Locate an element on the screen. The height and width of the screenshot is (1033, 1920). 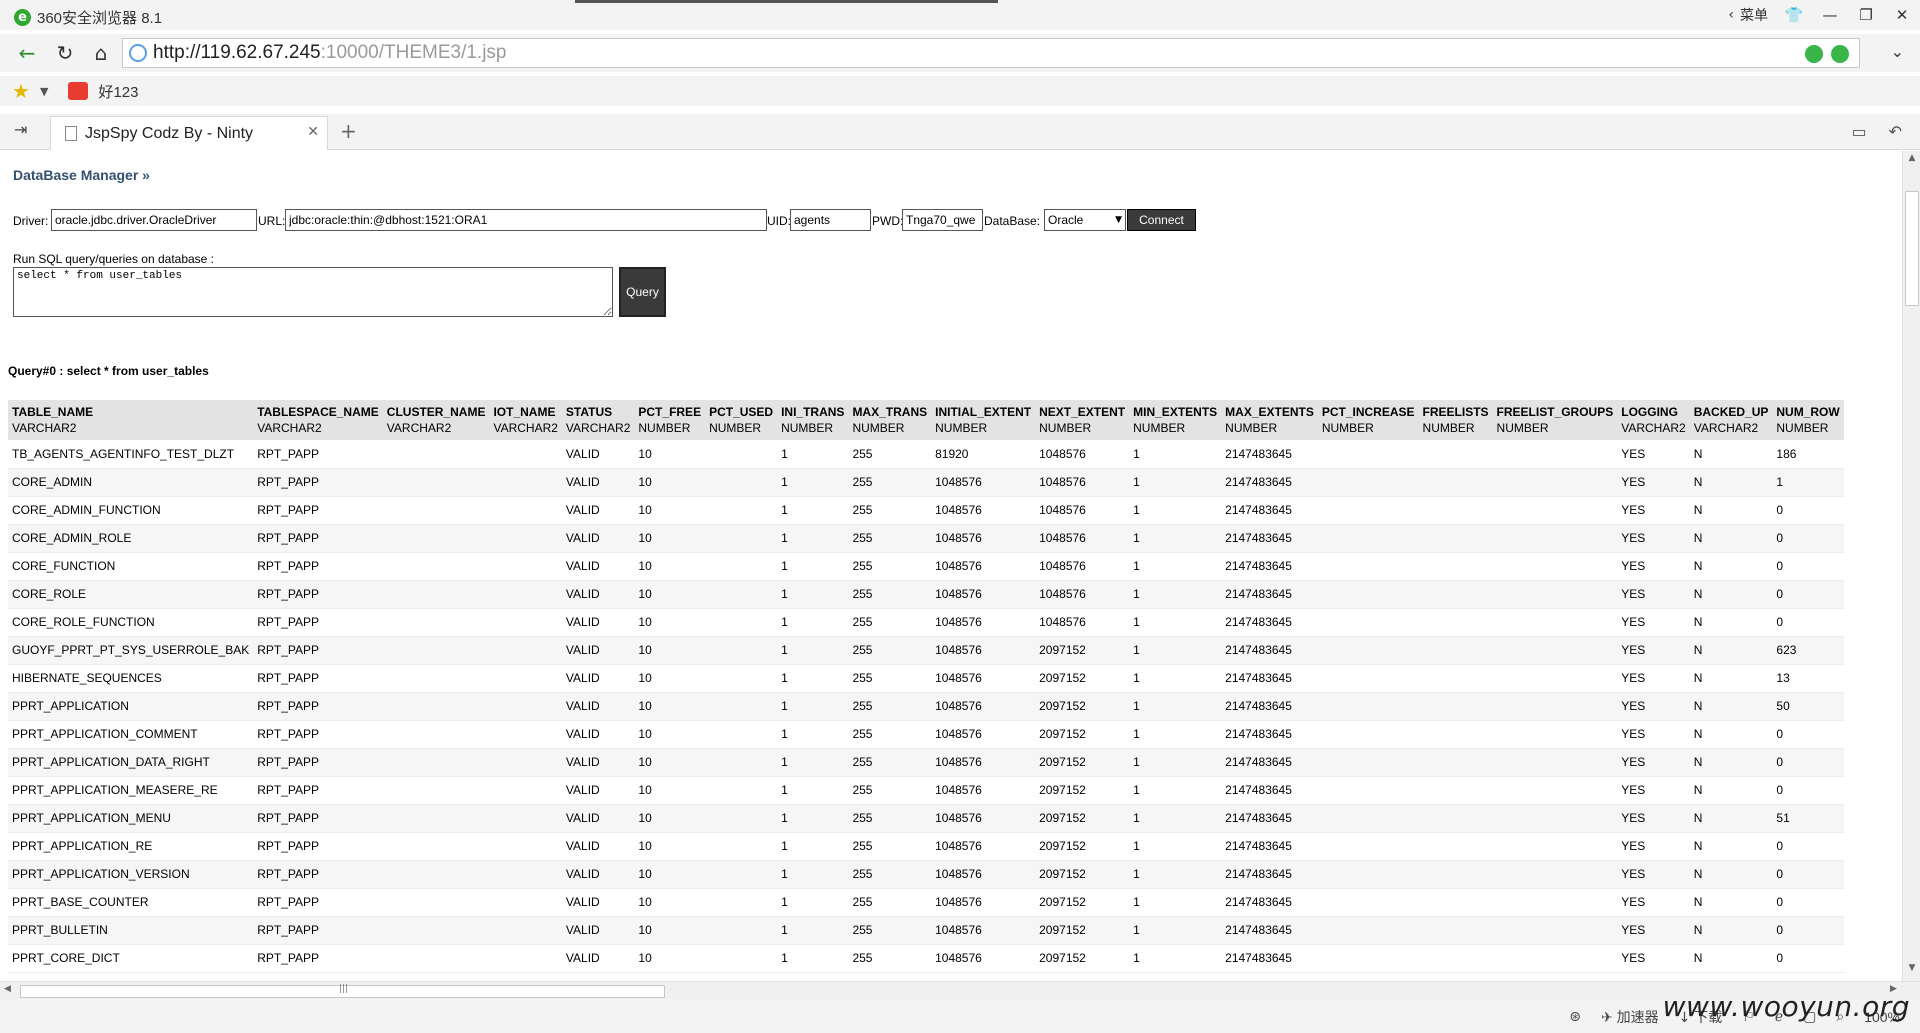
tab-close-icon: ✕ is located at coordinates (313, 132).